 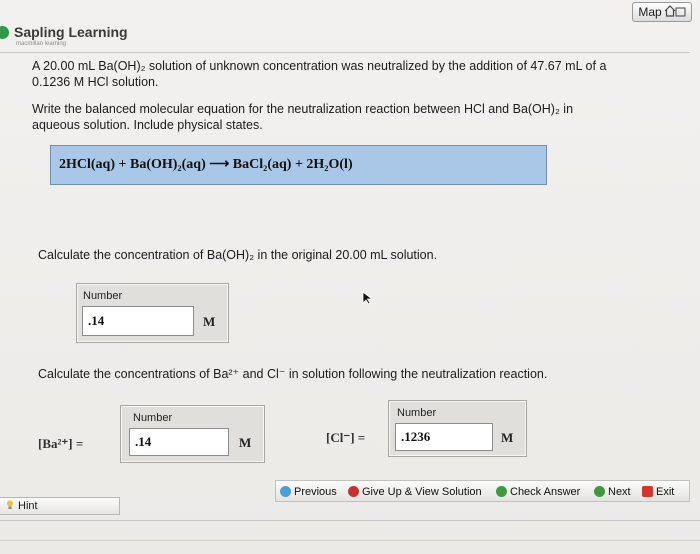 I want to click on hint-button: Hint, so click(x=60, y=506).